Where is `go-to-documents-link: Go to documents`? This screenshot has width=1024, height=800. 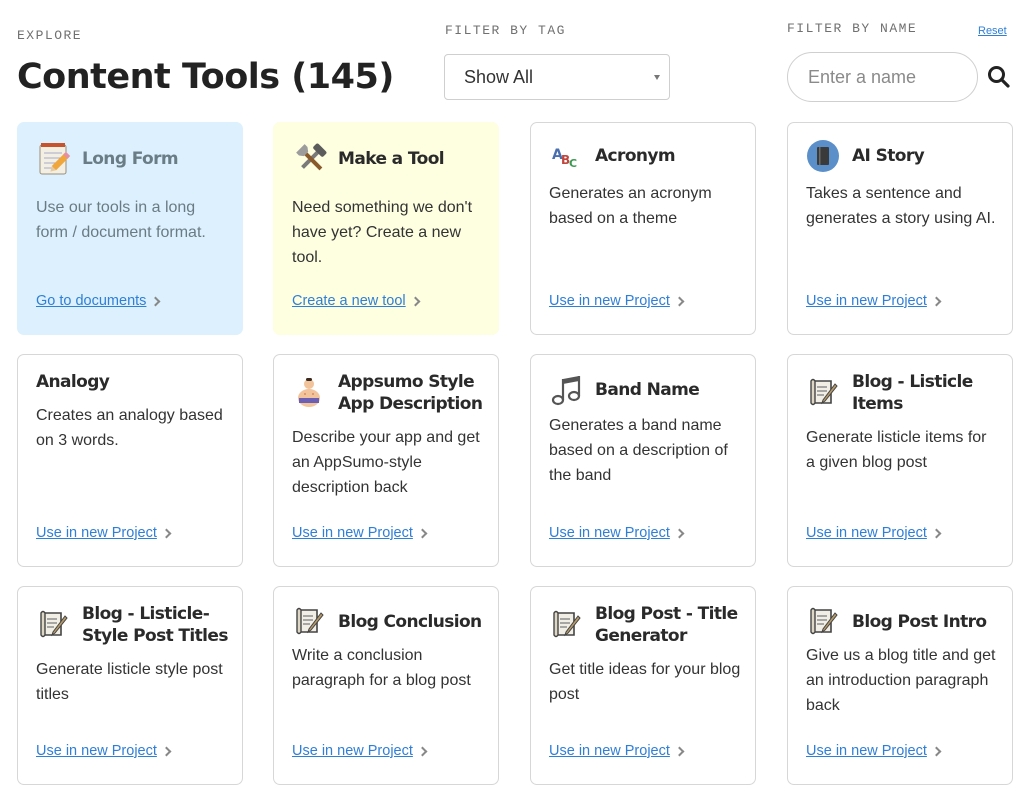
go-to-documents-link: Go to documents is located at coordinates (98, 301).